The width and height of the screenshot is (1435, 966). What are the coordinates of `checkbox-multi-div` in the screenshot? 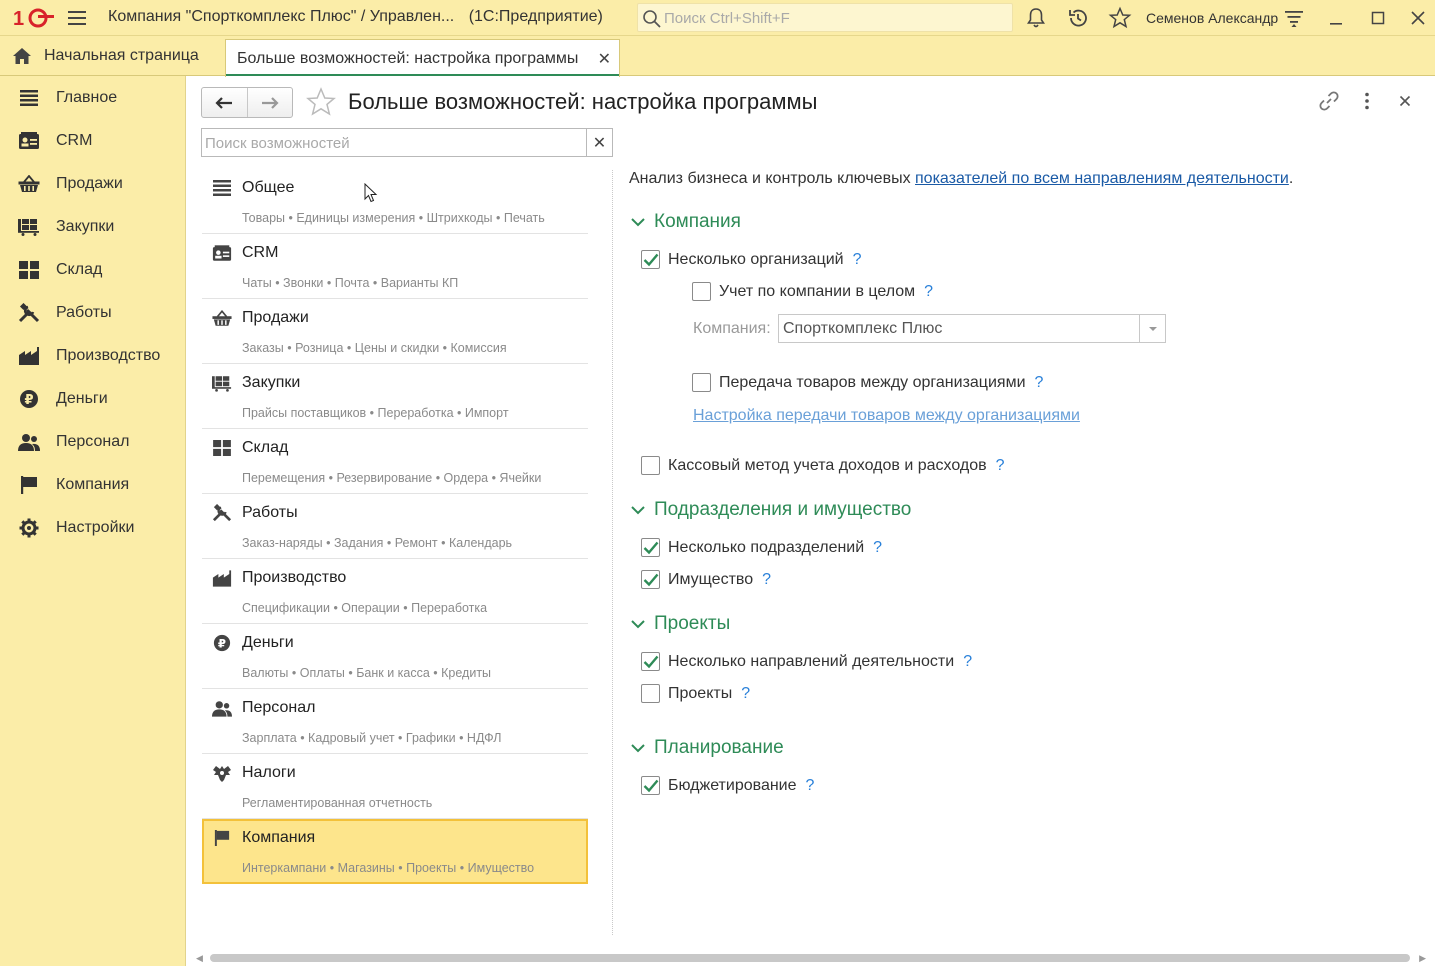 It's located at (650, 547).